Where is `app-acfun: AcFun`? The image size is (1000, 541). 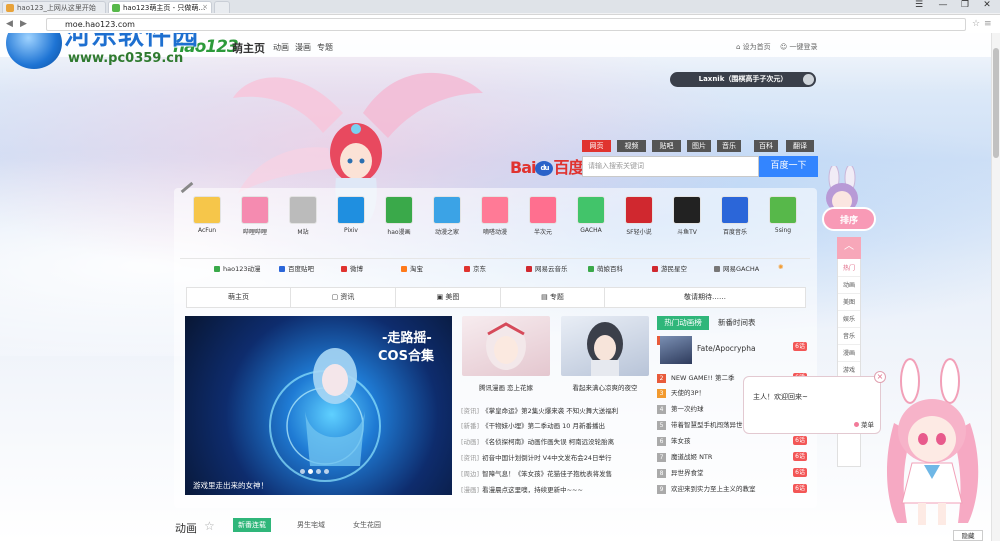
app-acfun: AcFun is located at coordinates (207, 215).